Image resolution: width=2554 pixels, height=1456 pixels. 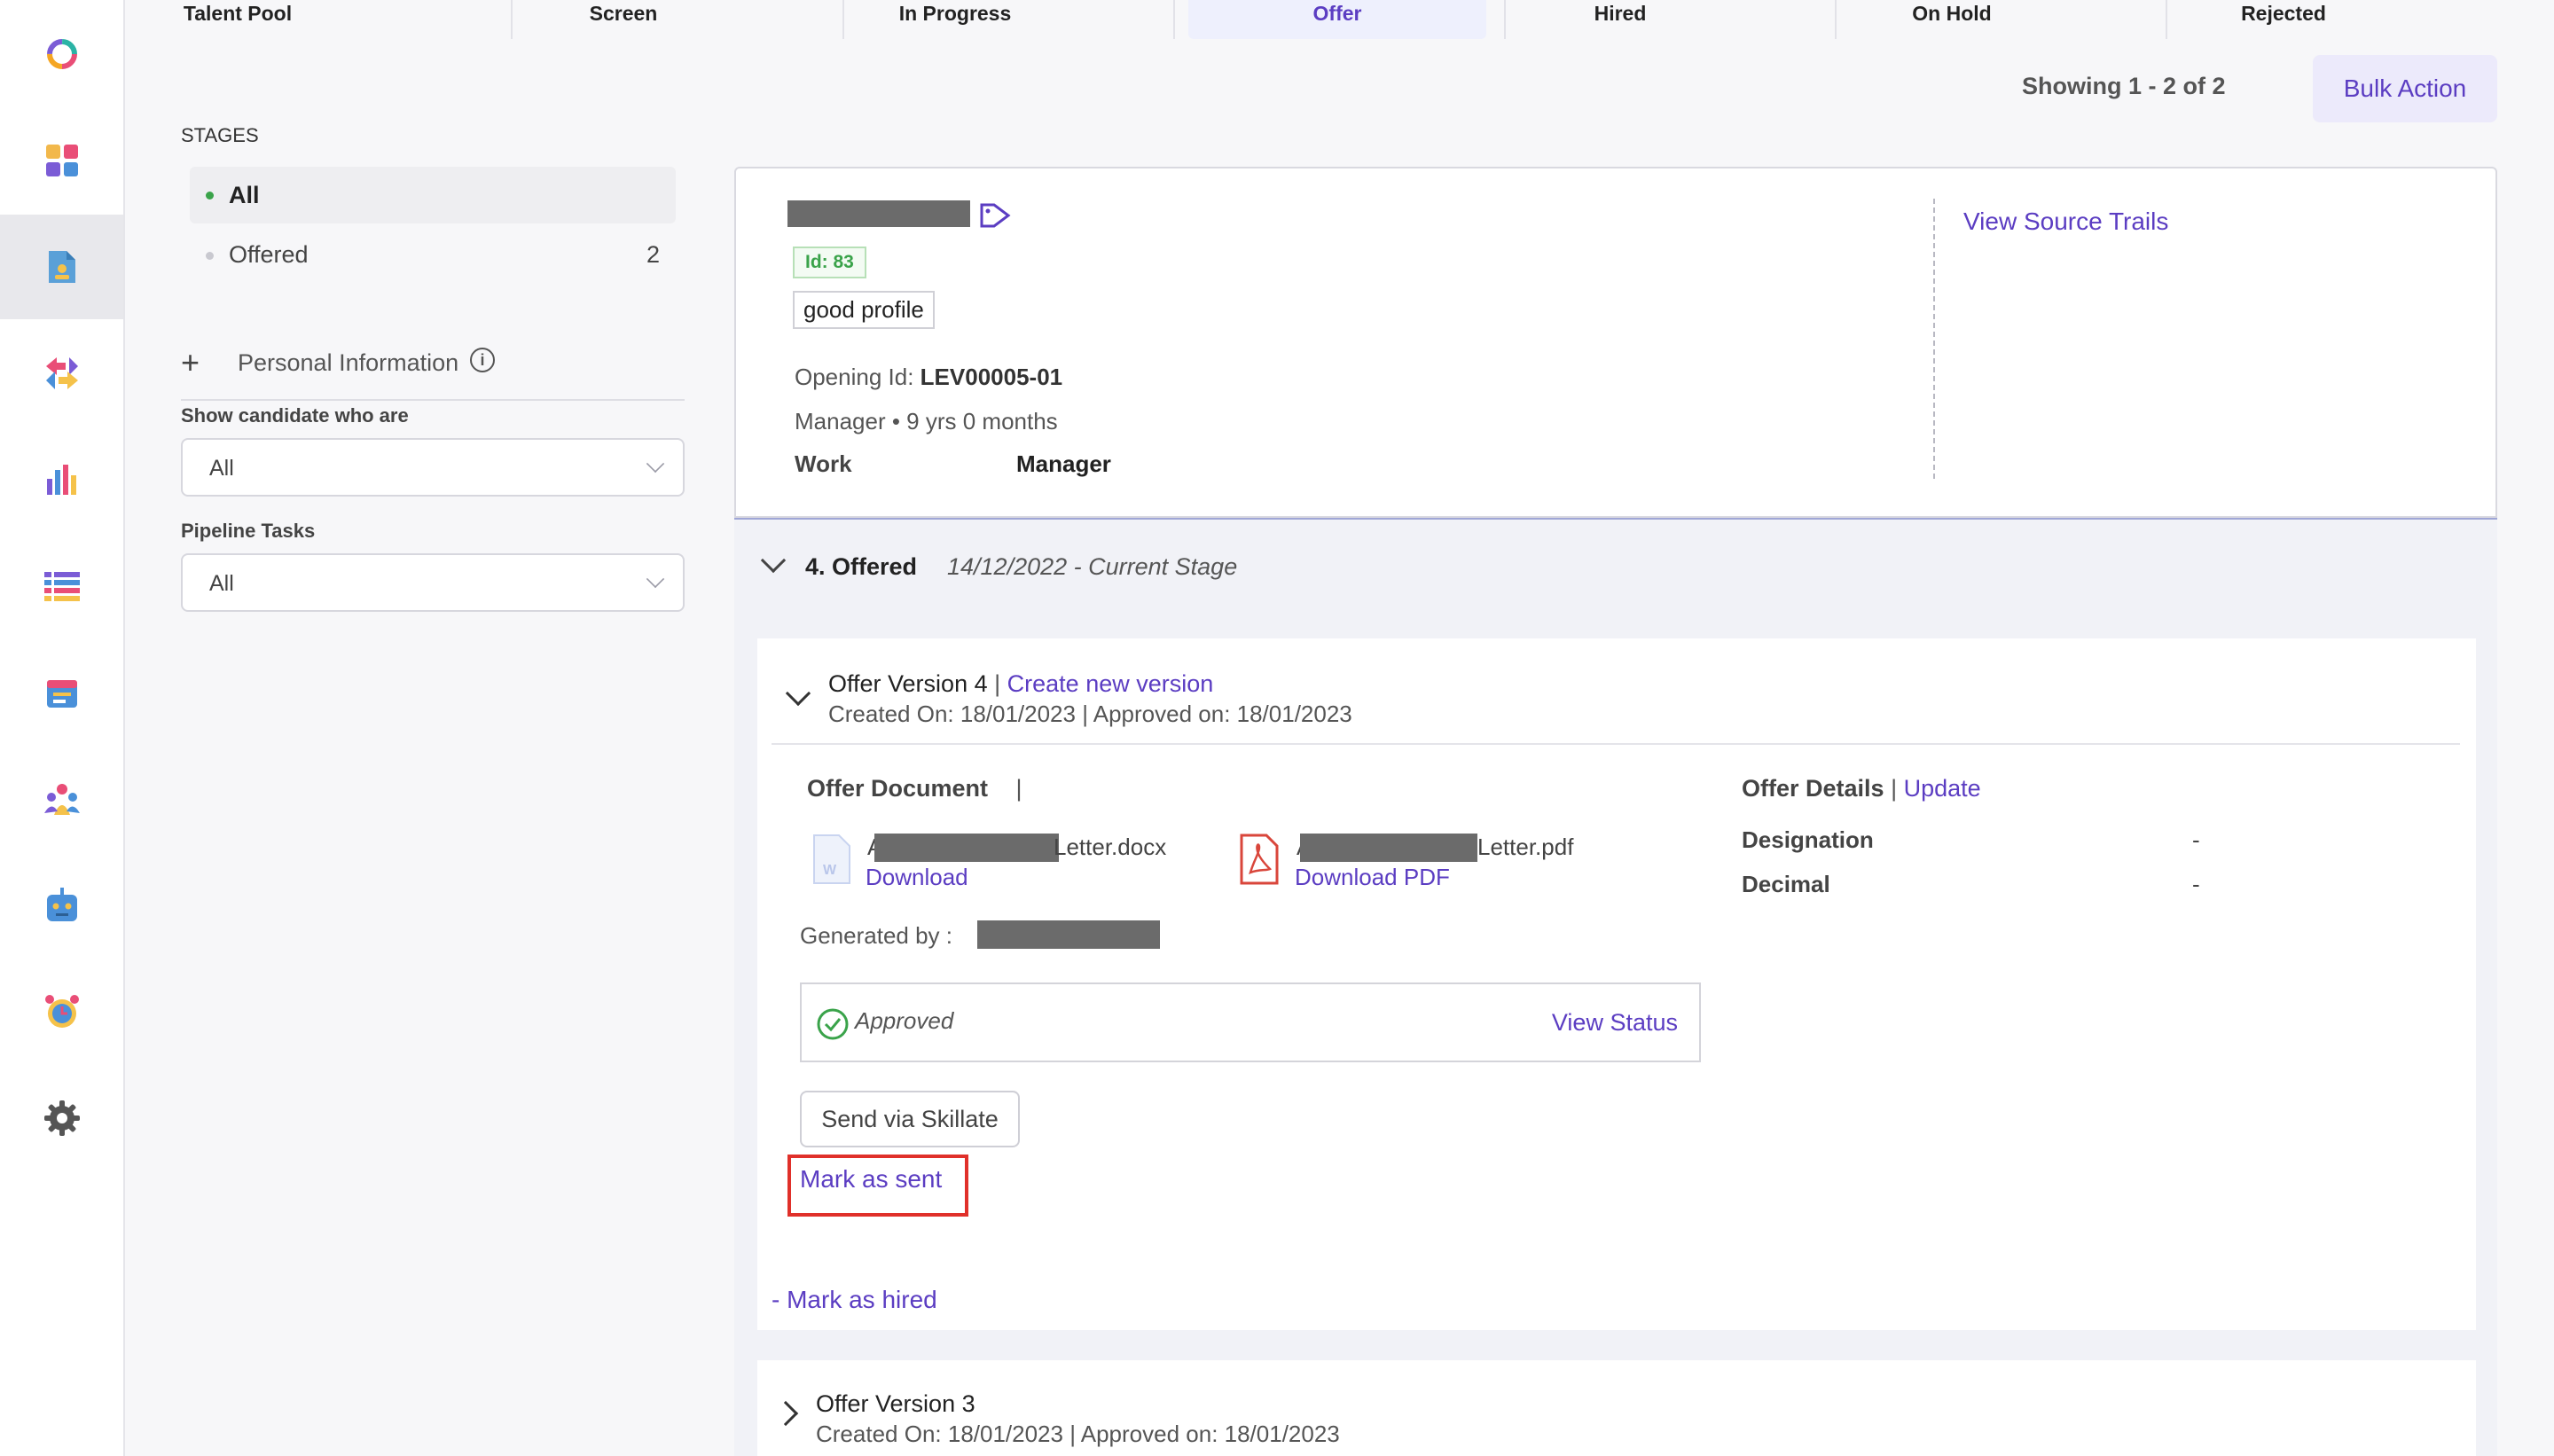 I want to click on results-count: Showing 1 - 2 of 2, so click(x=2124, y=86).